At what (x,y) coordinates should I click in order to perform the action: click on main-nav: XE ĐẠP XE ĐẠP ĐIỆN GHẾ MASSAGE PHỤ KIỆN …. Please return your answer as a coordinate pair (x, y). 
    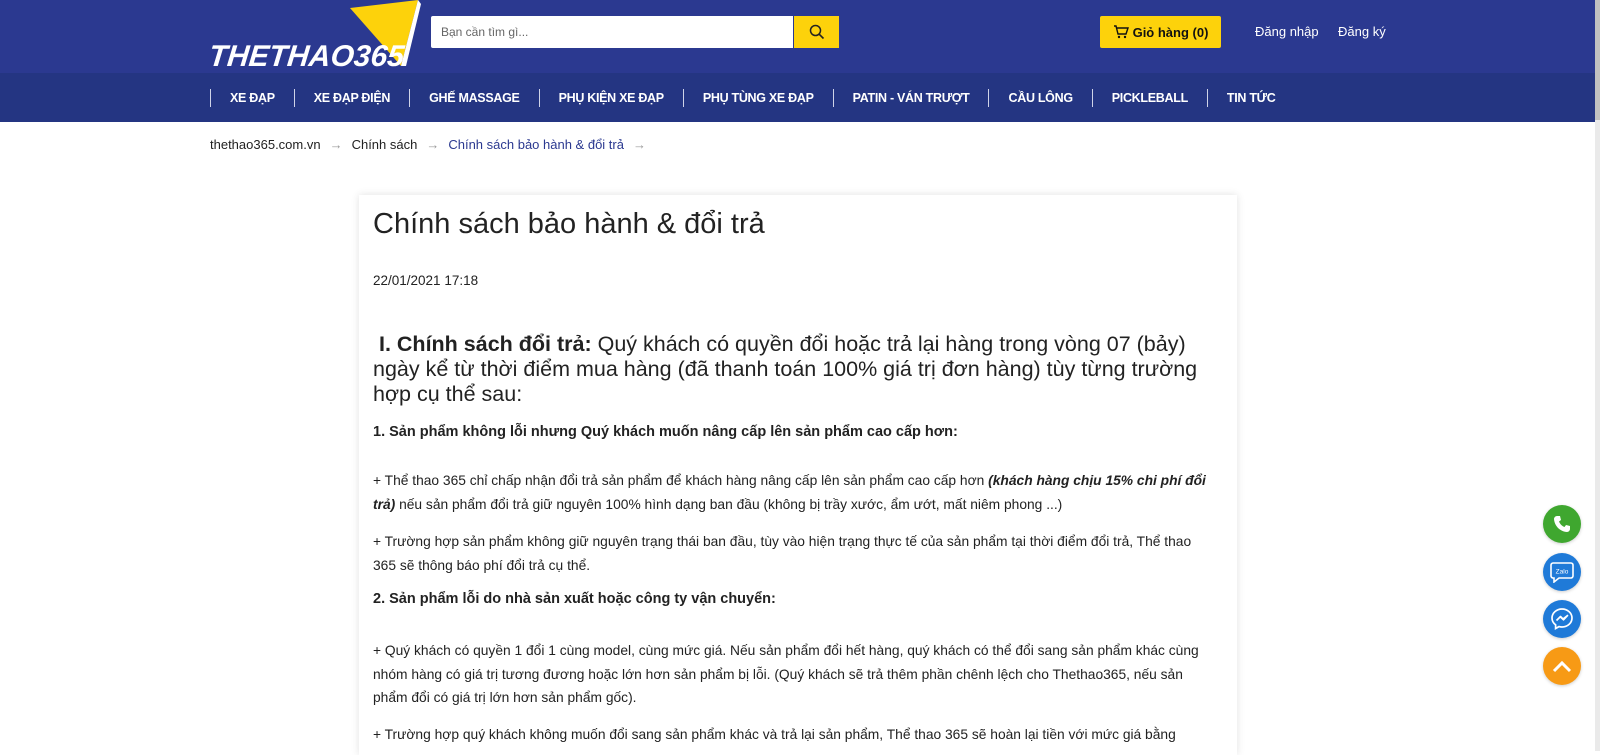
    Looking at the image, I should click on (800, 97).